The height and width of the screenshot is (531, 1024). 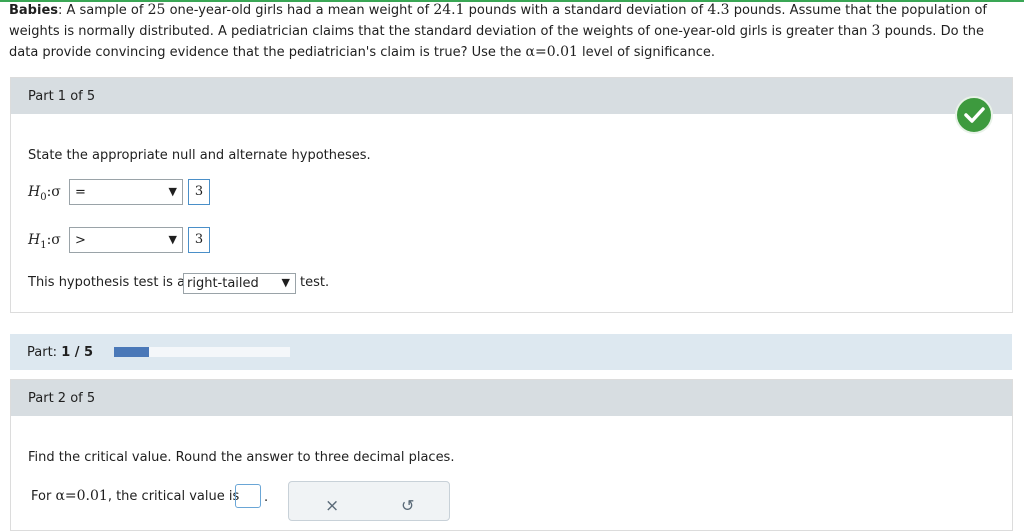 What do you see at coordinates (126, 240) in the screenshot?
I see `h1-relation-select: > ▼` at bounding box center [126, 240].